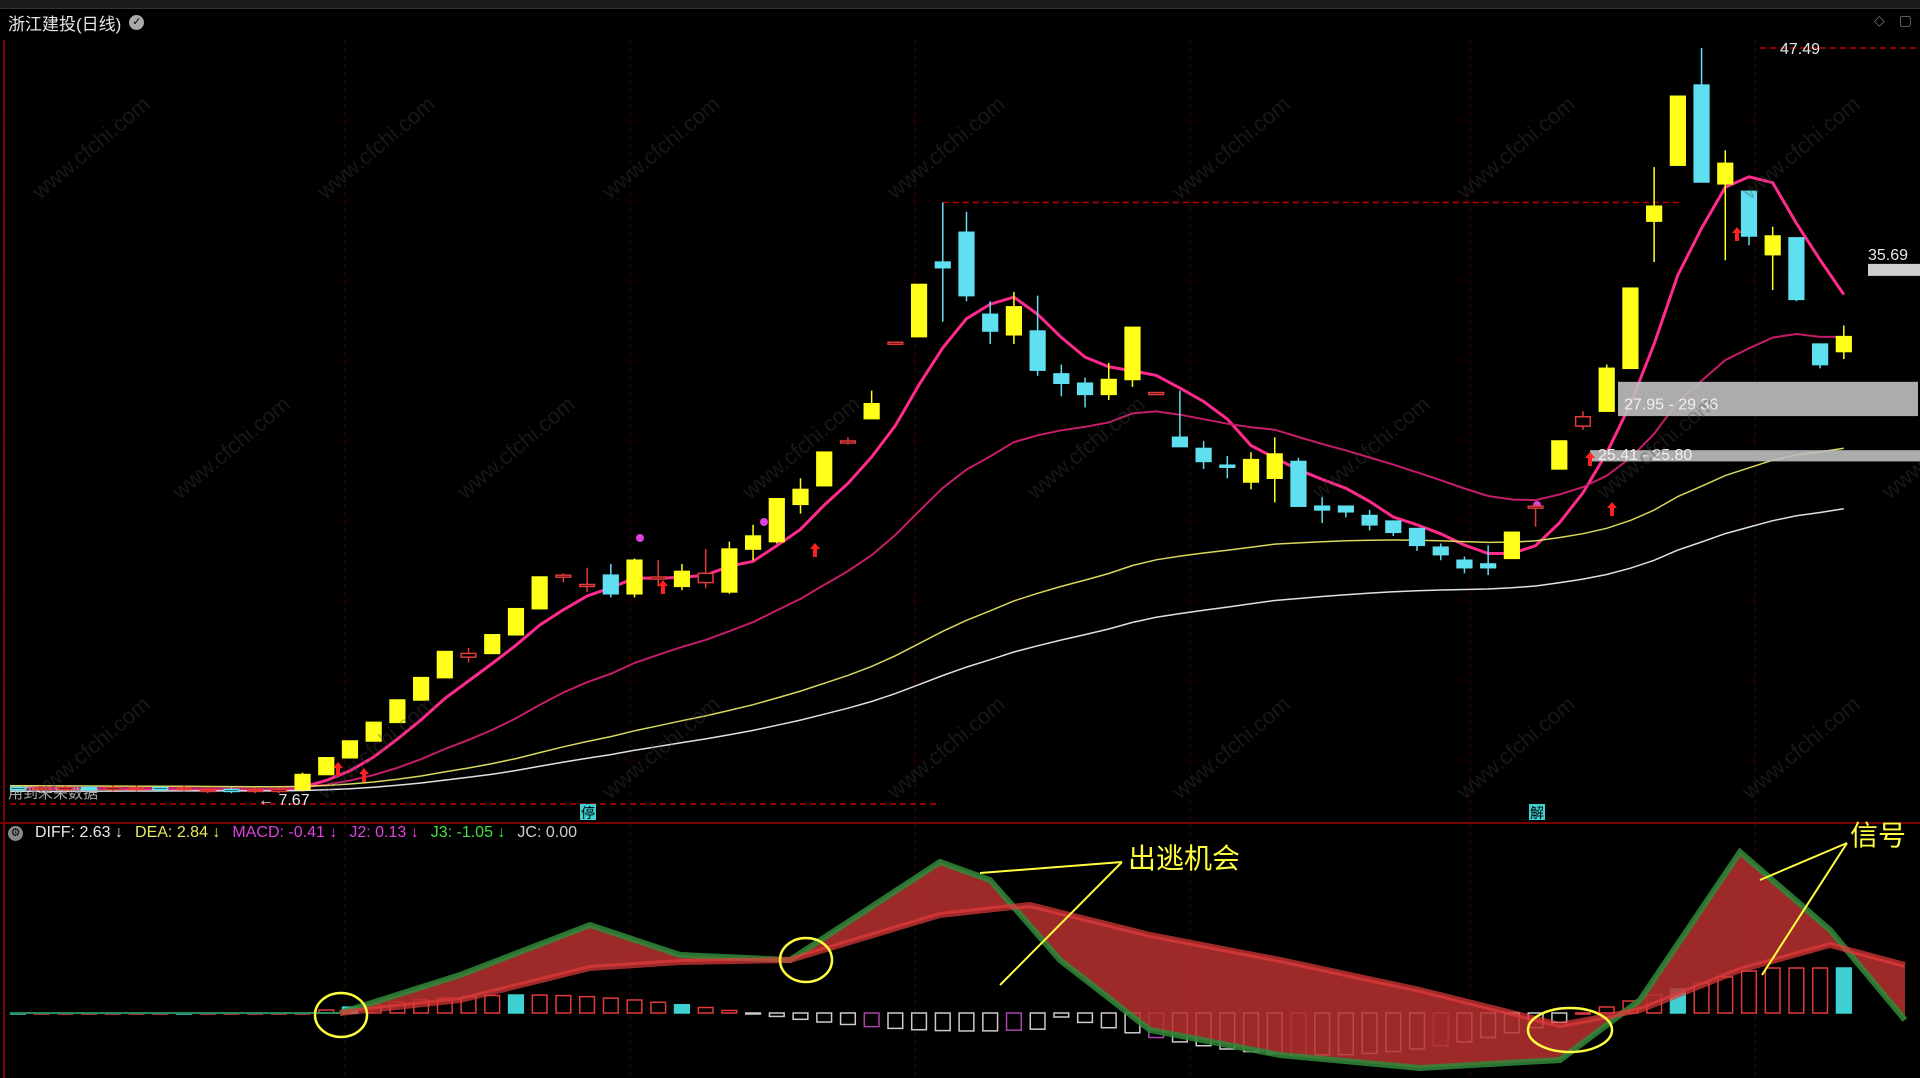 The image size is (1920, 1078). What do you see at coordinates (1878, 835) in the screenshot?
I see `signal-annotation: 信号` at bounding box center [1878, 835].